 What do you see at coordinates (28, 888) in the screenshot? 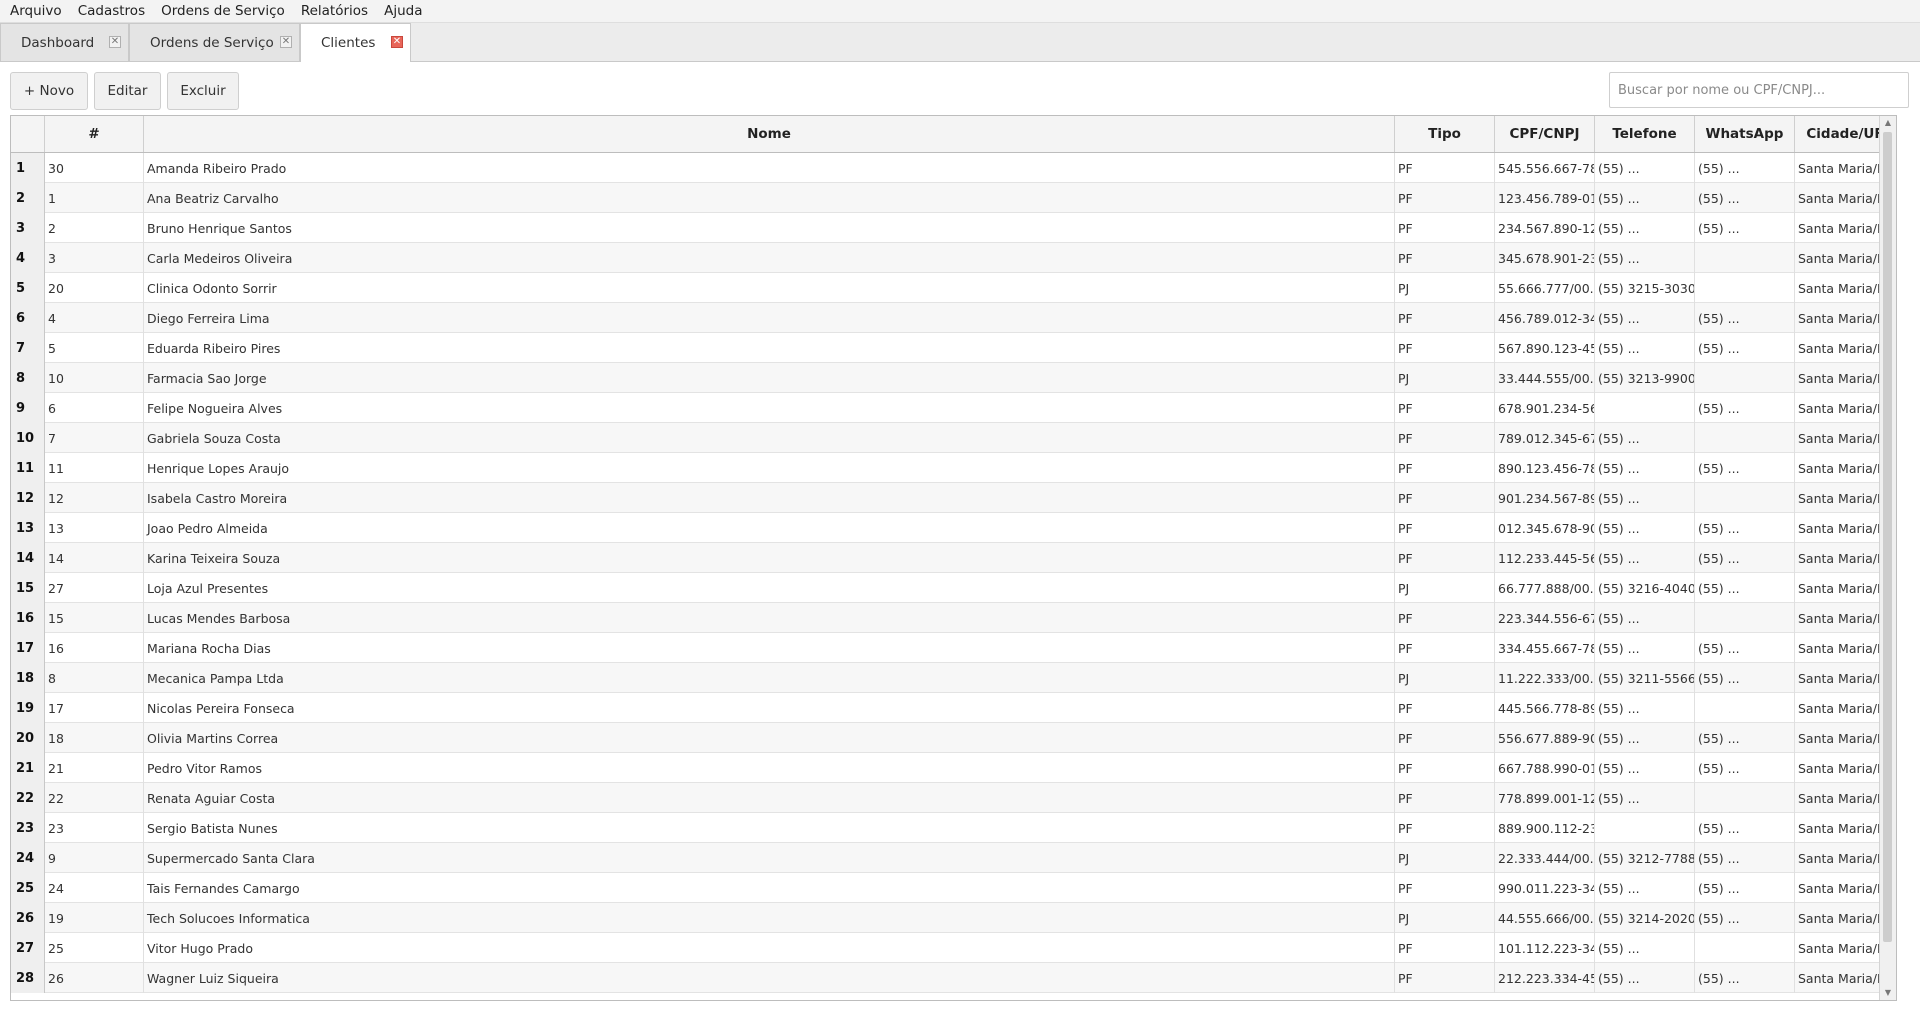
I see `row-number: 25` at bounding box center [28, 888].